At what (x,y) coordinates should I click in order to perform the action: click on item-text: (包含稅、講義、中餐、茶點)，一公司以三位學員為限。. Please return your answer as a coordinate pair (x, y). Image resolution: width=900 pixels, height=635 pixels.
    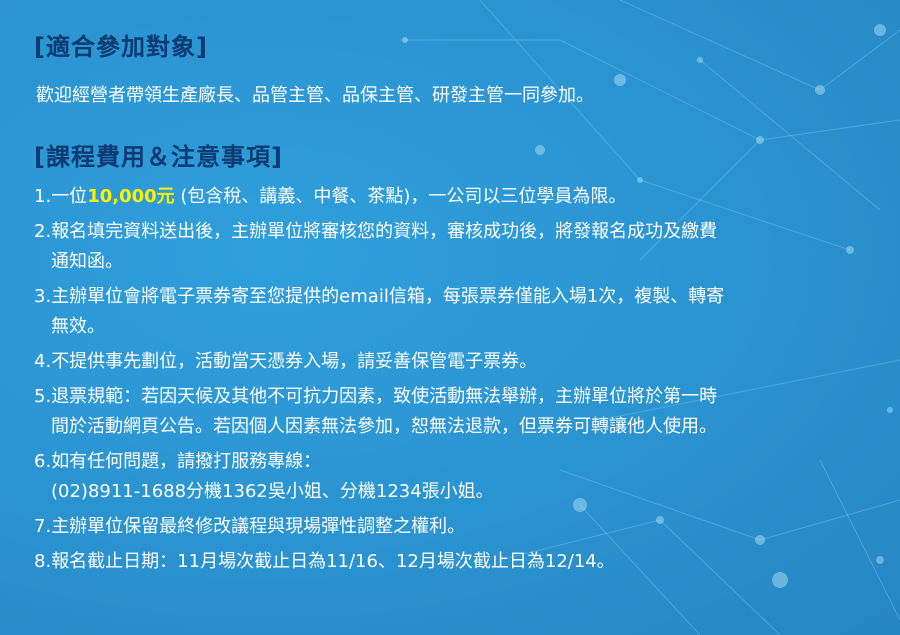
    Looking at the image, I should click on (400, 196).